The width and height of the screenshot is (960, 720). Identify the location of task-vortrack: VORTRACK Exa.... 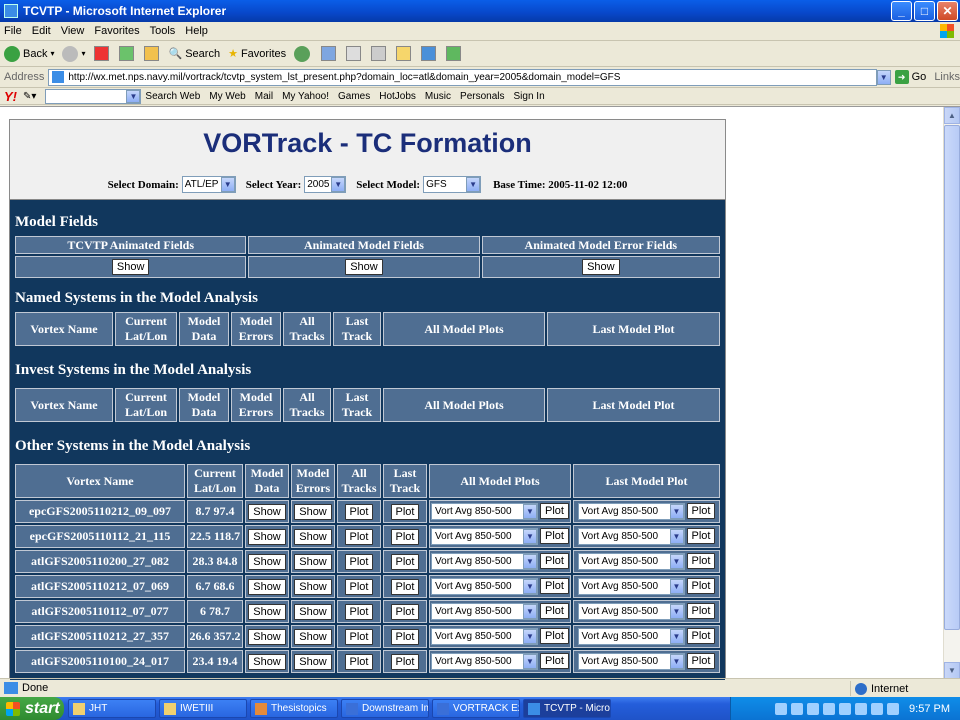
(476, 708).